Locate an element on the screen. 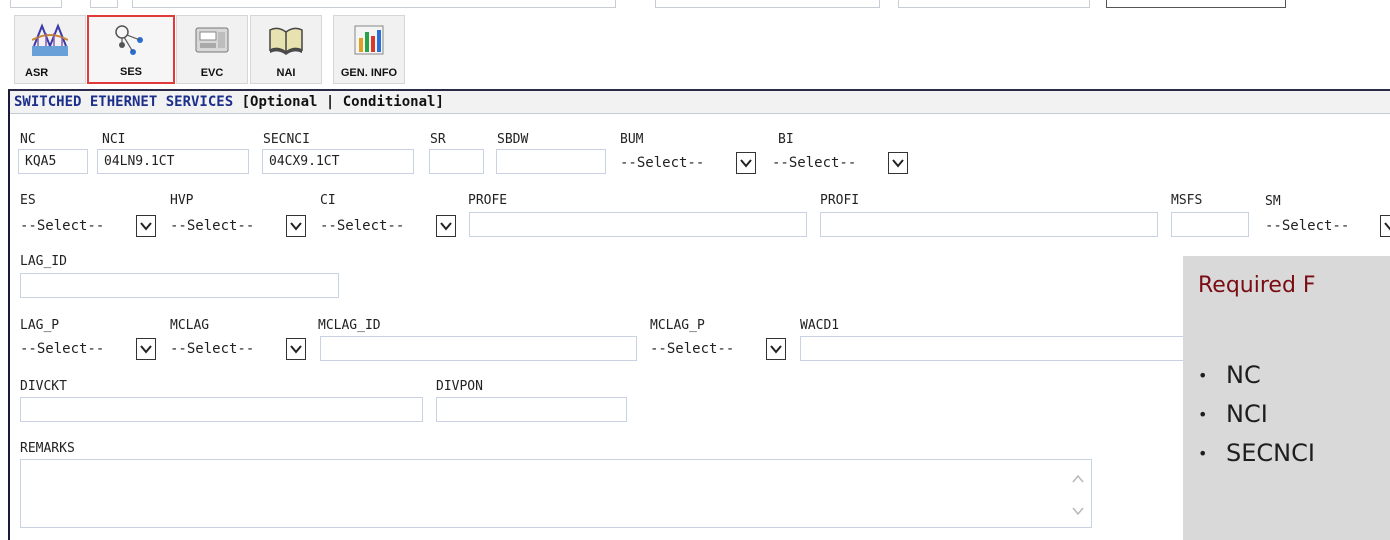 The image size is (1390, 540). mclag-label: MCLAG is located at coordinates (190, 325).